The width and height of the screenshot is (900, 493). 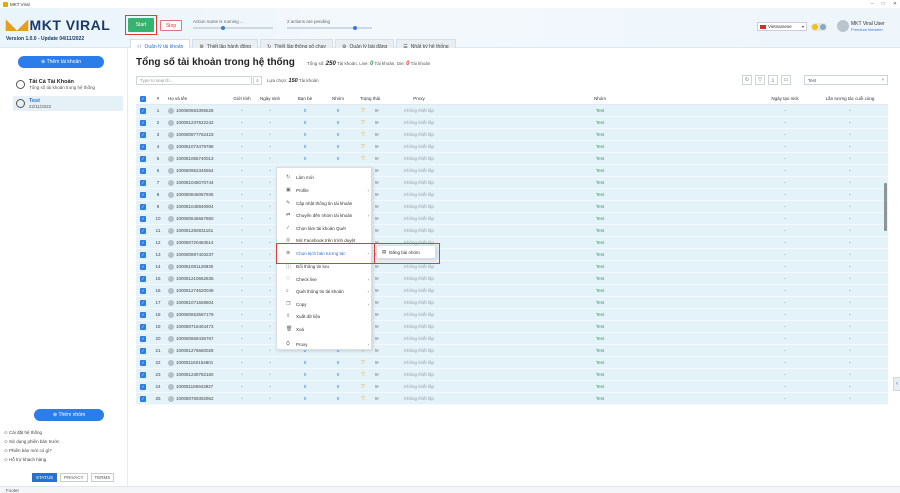 What do you see at coordinates (872, 4) in the screenshot?
I see `minimize-icon: –` at bounding box center [872, 4].